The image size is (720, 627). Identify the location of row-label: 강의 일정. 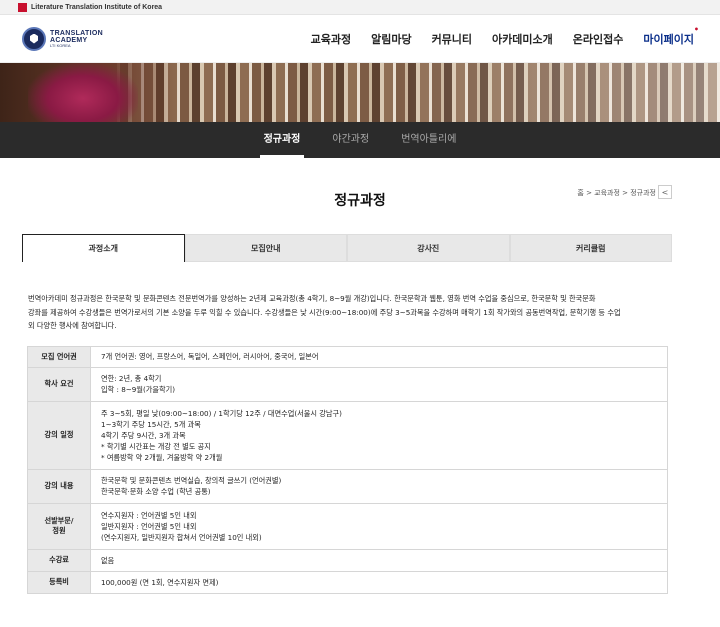
(59, 435).